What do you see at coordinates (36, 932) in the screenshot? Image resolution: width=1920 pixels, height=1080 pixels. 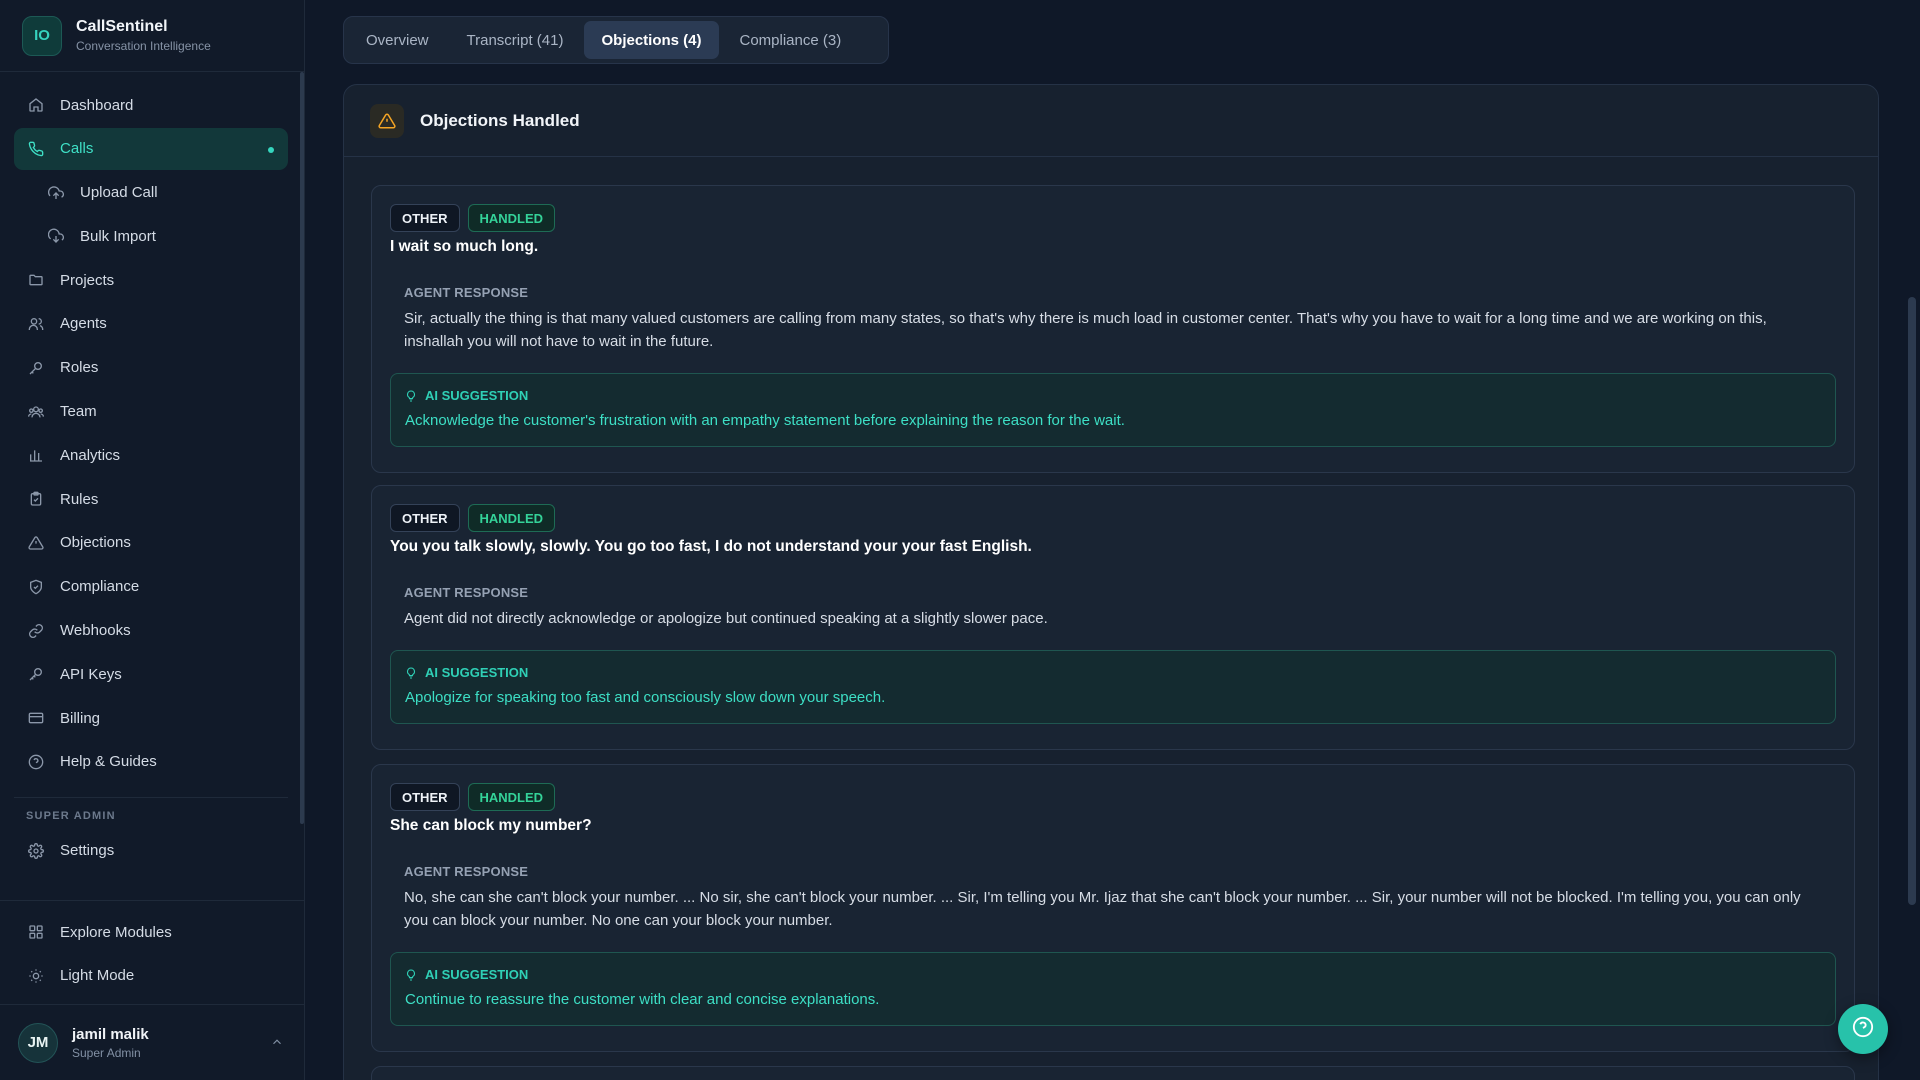 I see `grid-icon` at bounding box center [36, 932].